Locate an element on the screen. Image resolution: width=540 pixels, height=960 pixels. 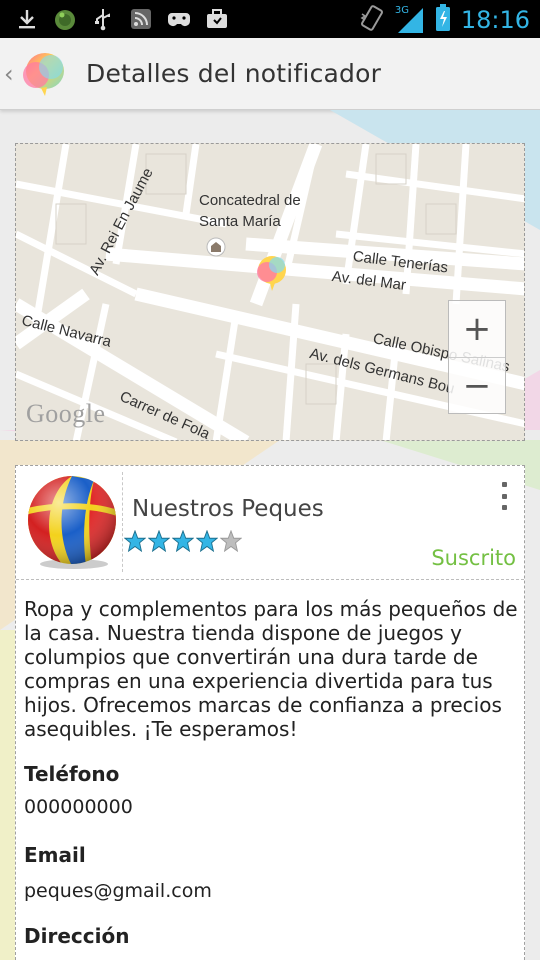
overflow-menu-icon is located at coordinates (504, 496).